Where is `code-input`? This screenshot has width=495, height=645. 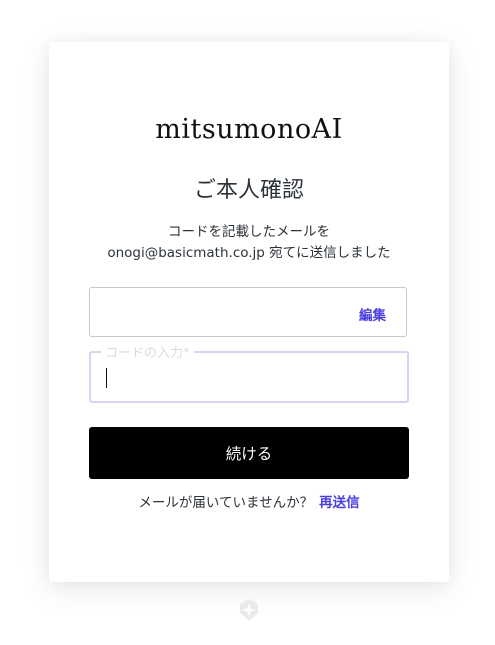
code-input is located at coordinates (245, 377).